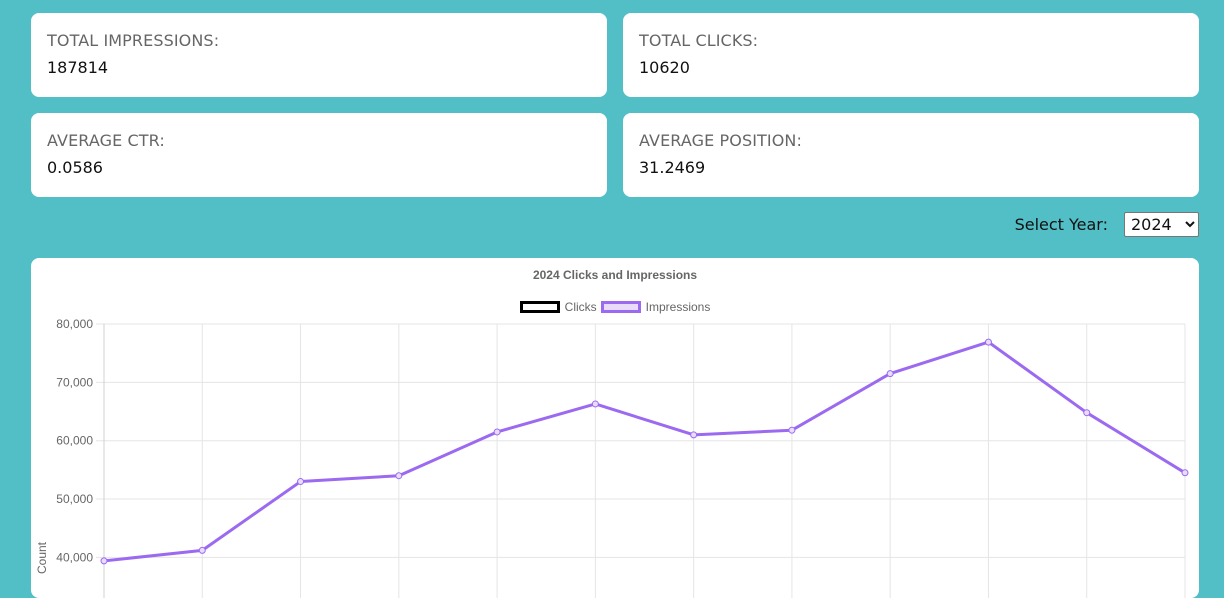 This screenshot has width=1224, height=598. What do you see at coordinates (74, 557) in the screenshot?
I see `y-tick-label: 40,000` at bounding box center [74, 557].